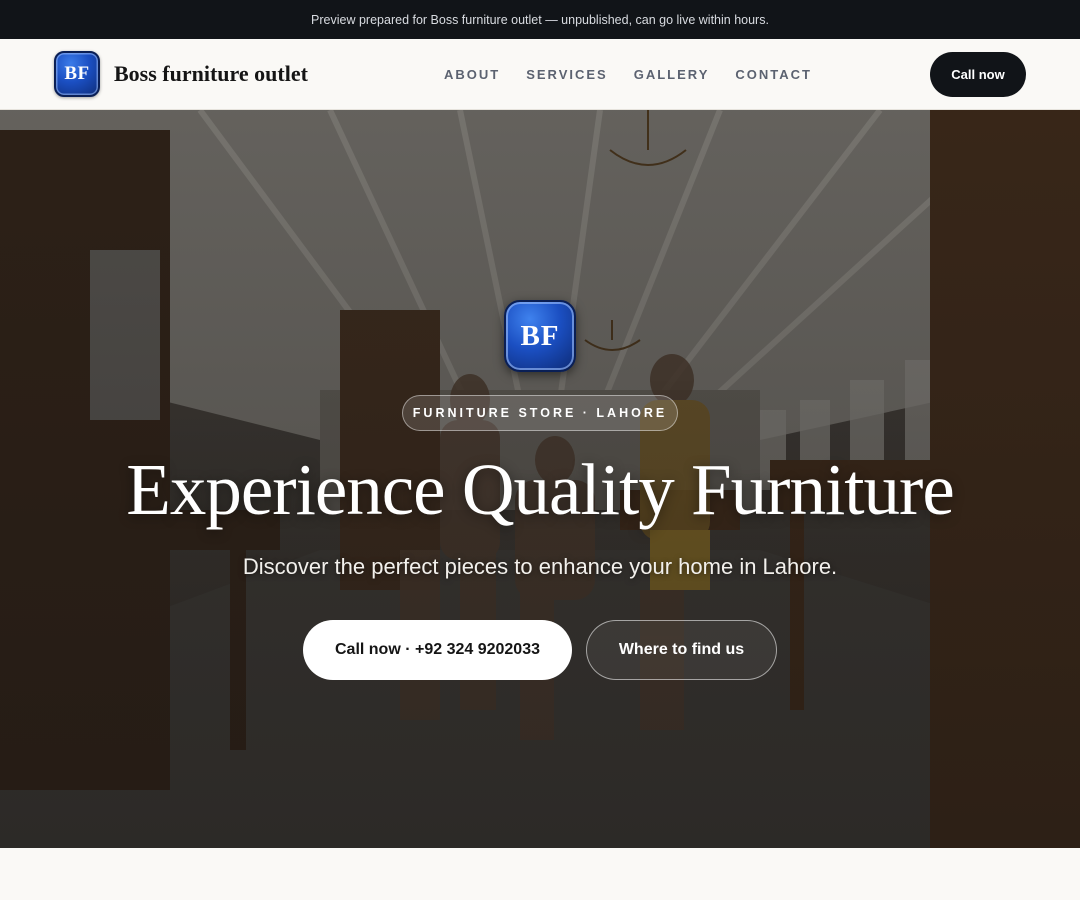 This screenshot has width=1080, height=900. Describe the element at coordinates (540, 413) in the screenshot. I see `hero-kicker-badge: FURNITURE STORE · LAHORE` at that location.